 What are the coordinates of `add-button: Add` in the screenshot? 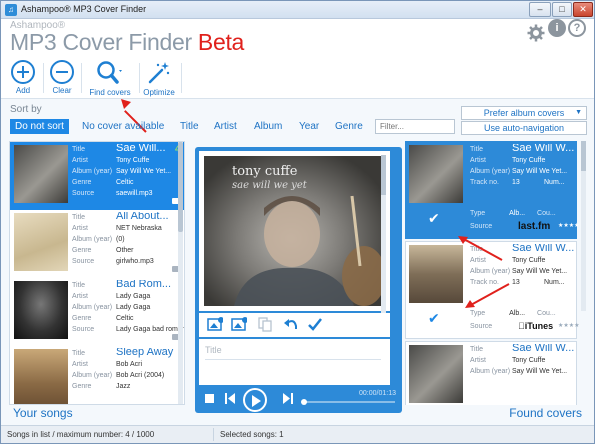 It's located at (23, 77).